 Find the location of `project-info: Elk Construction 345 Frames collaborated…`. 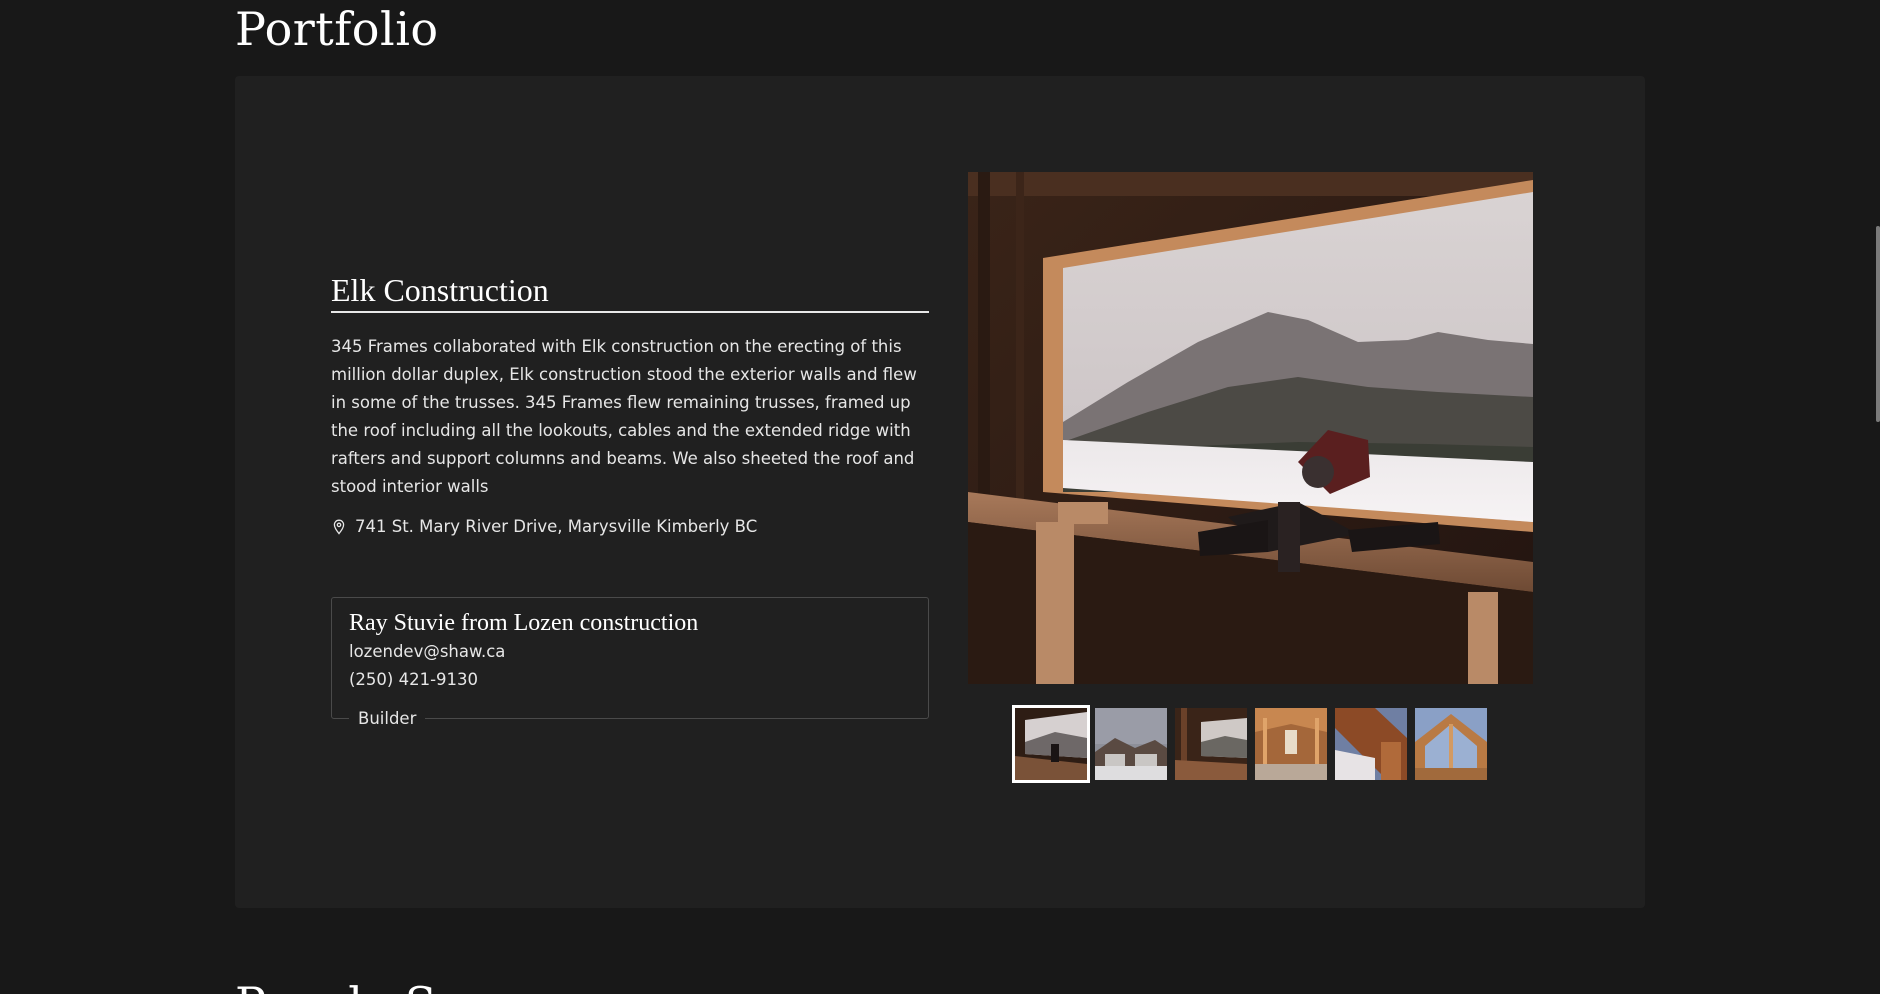

project-info: Elk Construction 345 Frames collaborated… is located at coordinates (630, 500).